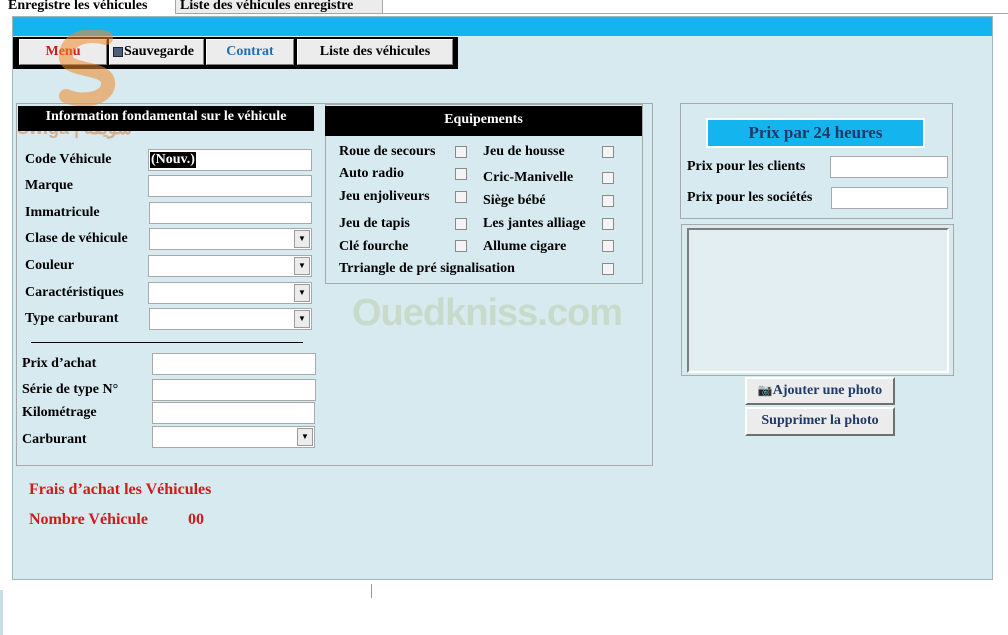 The width and height of the screenshot is (1008, 635). I want to click on checkbox-alloy-rims, so click(608, 224).